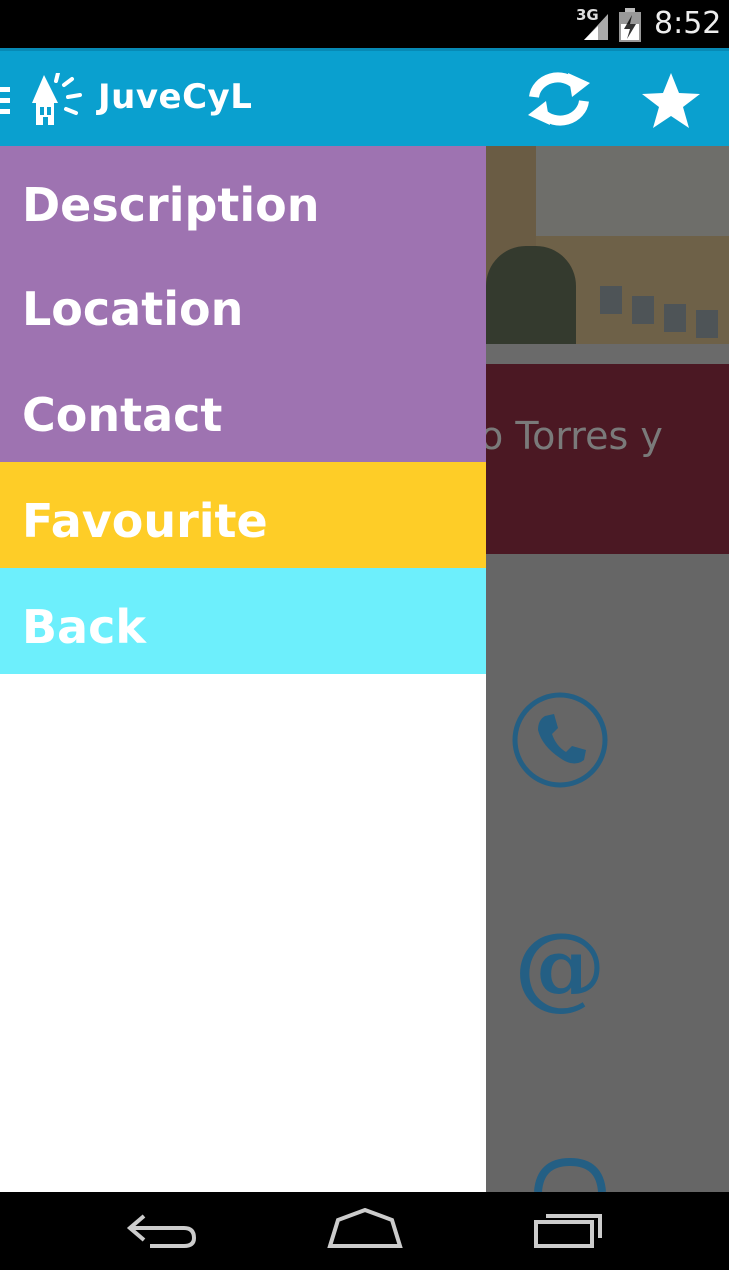 The height and width of the screenshot is (1270, 729). Describe the element at coordinates (630, 25) in the screenshot. I see `battery-icon` at that location.